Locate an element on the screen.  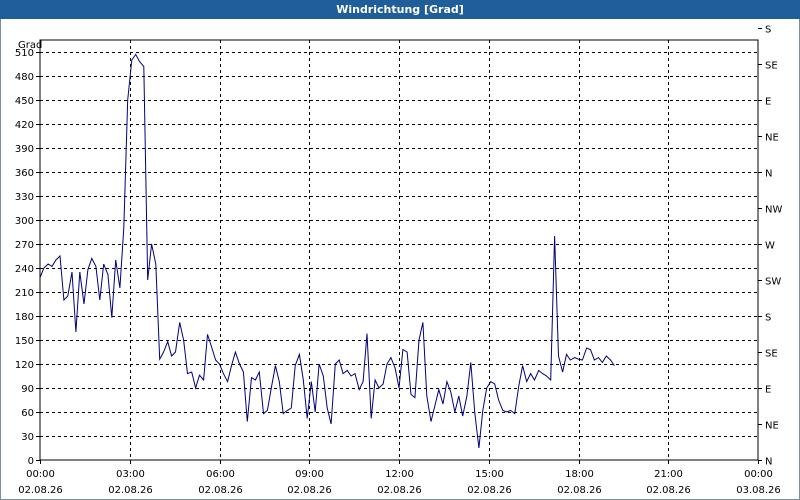
y-tick-label: 270 is located at coordinates (24, 245).